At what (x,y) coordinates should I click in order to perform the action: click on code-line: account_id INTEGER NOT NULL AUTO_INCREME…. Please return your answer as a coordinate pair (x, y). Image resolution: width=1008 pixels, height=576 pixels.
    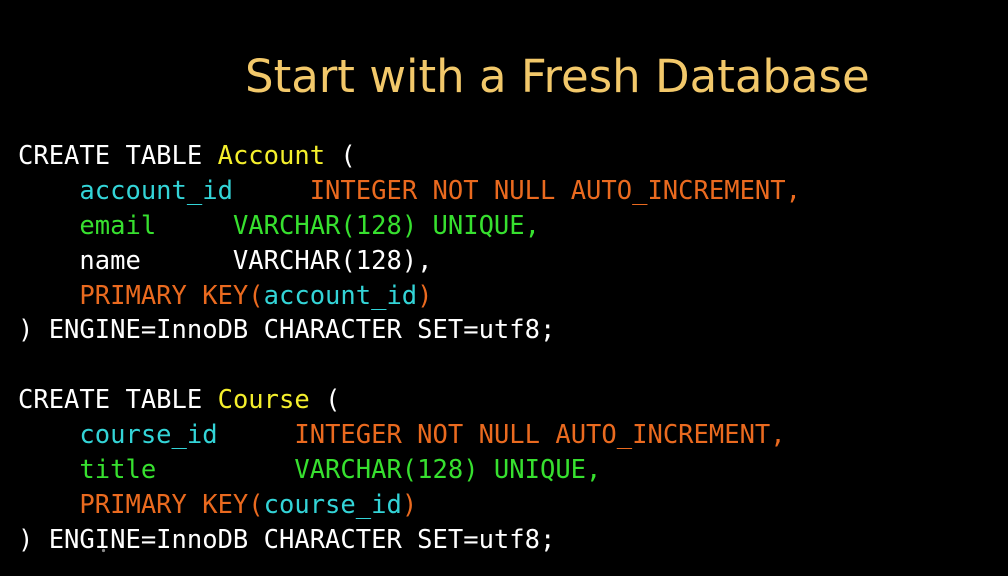
    Looking at the image, I should click on (409, 191).